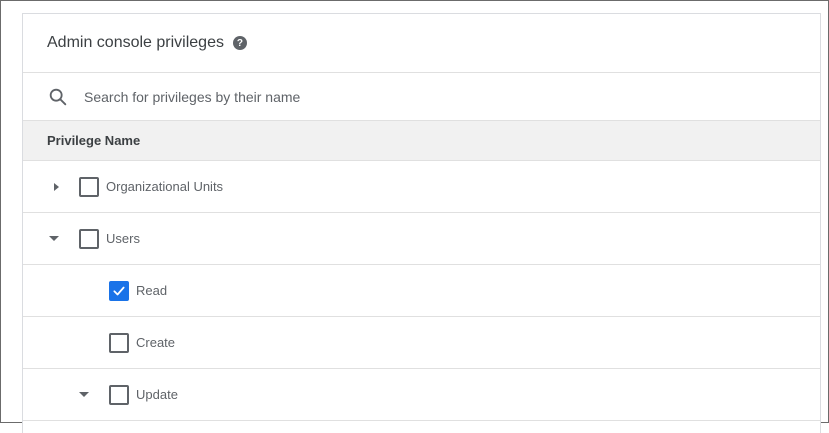 The height and width of the screenshot is (433, 829). Describe the element at coordinates (421, 141) in the screenshot. I see `column-header-privilege-name: Privilege Name` at that location.